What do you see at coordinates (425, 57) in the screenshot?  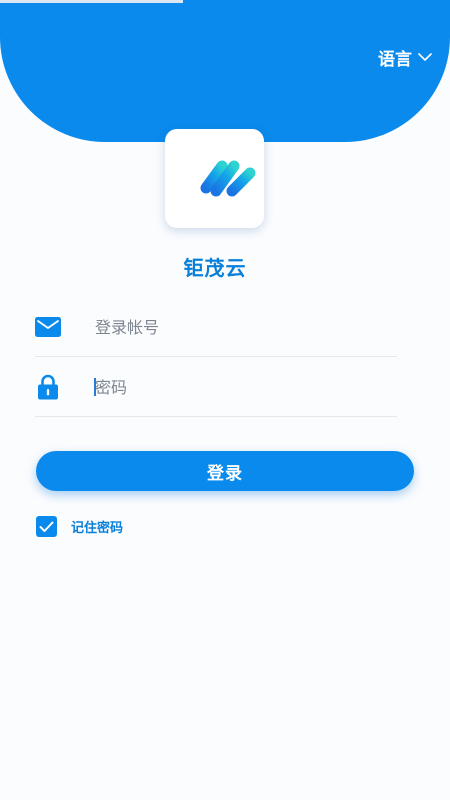 I see `chevron-down-icon` at bounding box center [425, 57].